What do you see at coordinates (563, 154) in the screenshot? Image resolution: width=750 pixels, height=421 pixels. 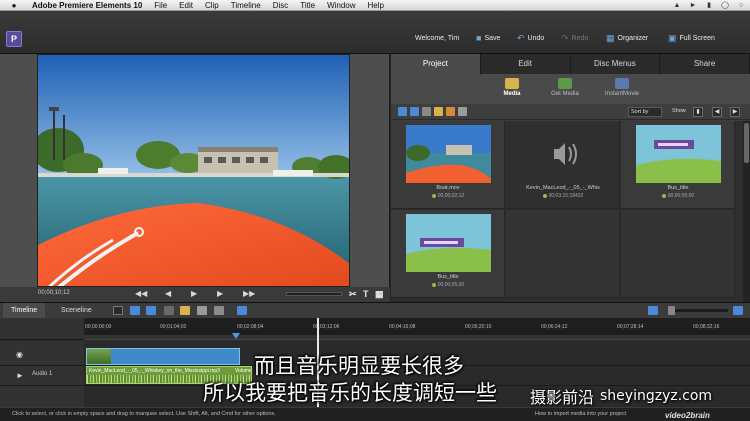 I see `clip-thumbnail` at bounding box center [563, 154].